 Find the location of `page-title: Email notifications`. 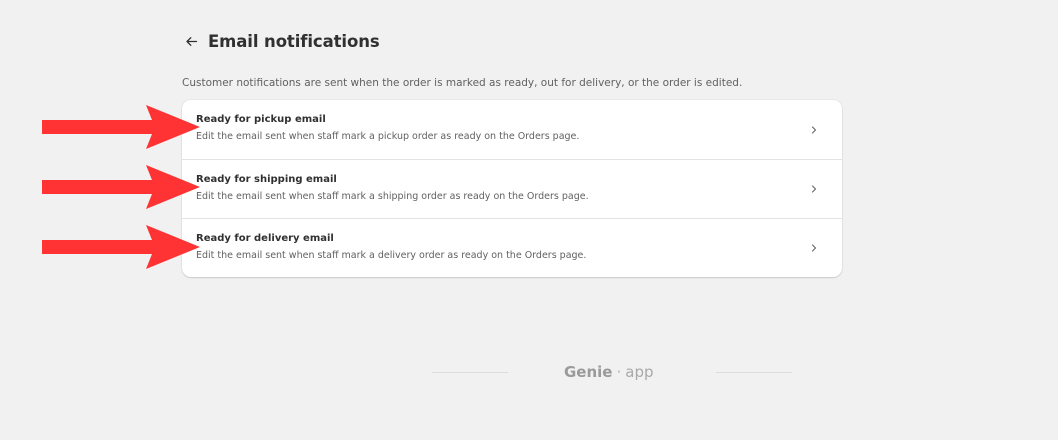

page-title: Email notifications is located at coordinates (294, 41).